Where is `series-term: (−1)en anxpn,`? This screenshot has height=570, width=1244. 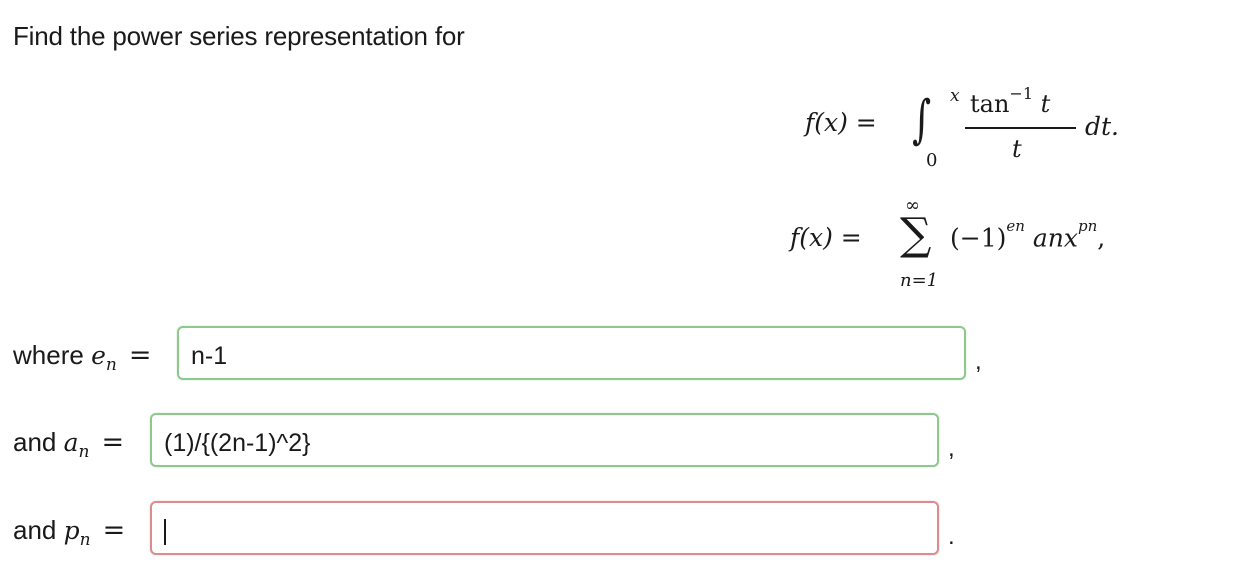
series-term: (−1)en anxpn, is located at coordinates (1028, 235).